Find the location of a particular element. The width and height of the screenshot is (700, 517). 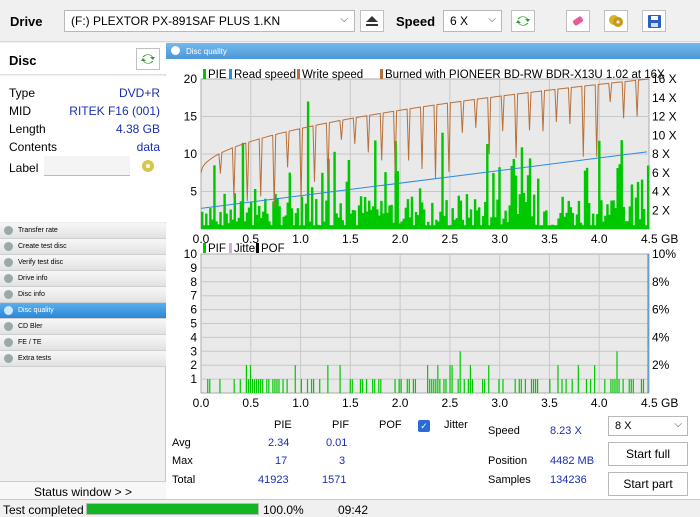

erase-button is located at coordinates (578, 21).